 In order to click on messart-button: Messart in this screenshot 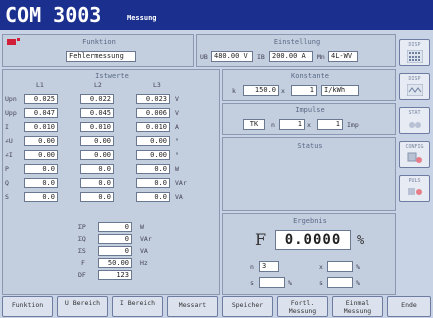, I will do `click(192, 306)`.